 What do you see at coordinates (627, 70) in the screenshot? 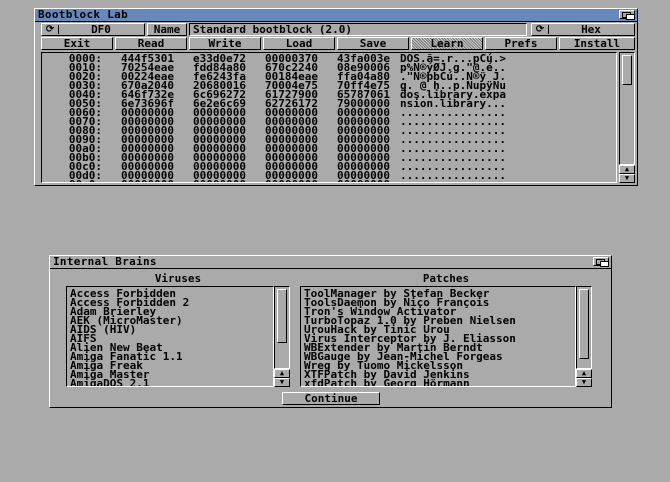
I see `hex-scroll-knob` at bounding box center [627, 70].